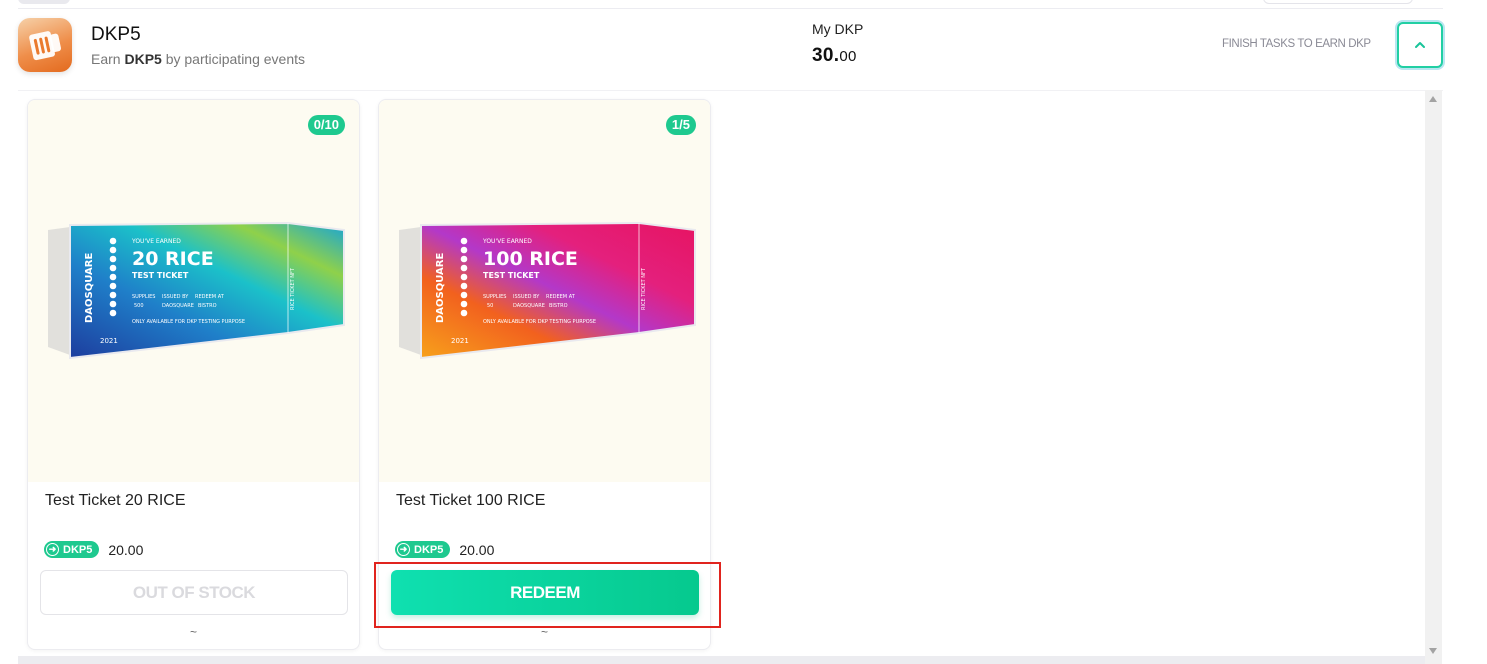 The height and width of the screenshot is (664, 1487). What do you see at coordinates (139, 306) in the screenshot?
I see `svg-text: 500` at bounding box center [139, 306].